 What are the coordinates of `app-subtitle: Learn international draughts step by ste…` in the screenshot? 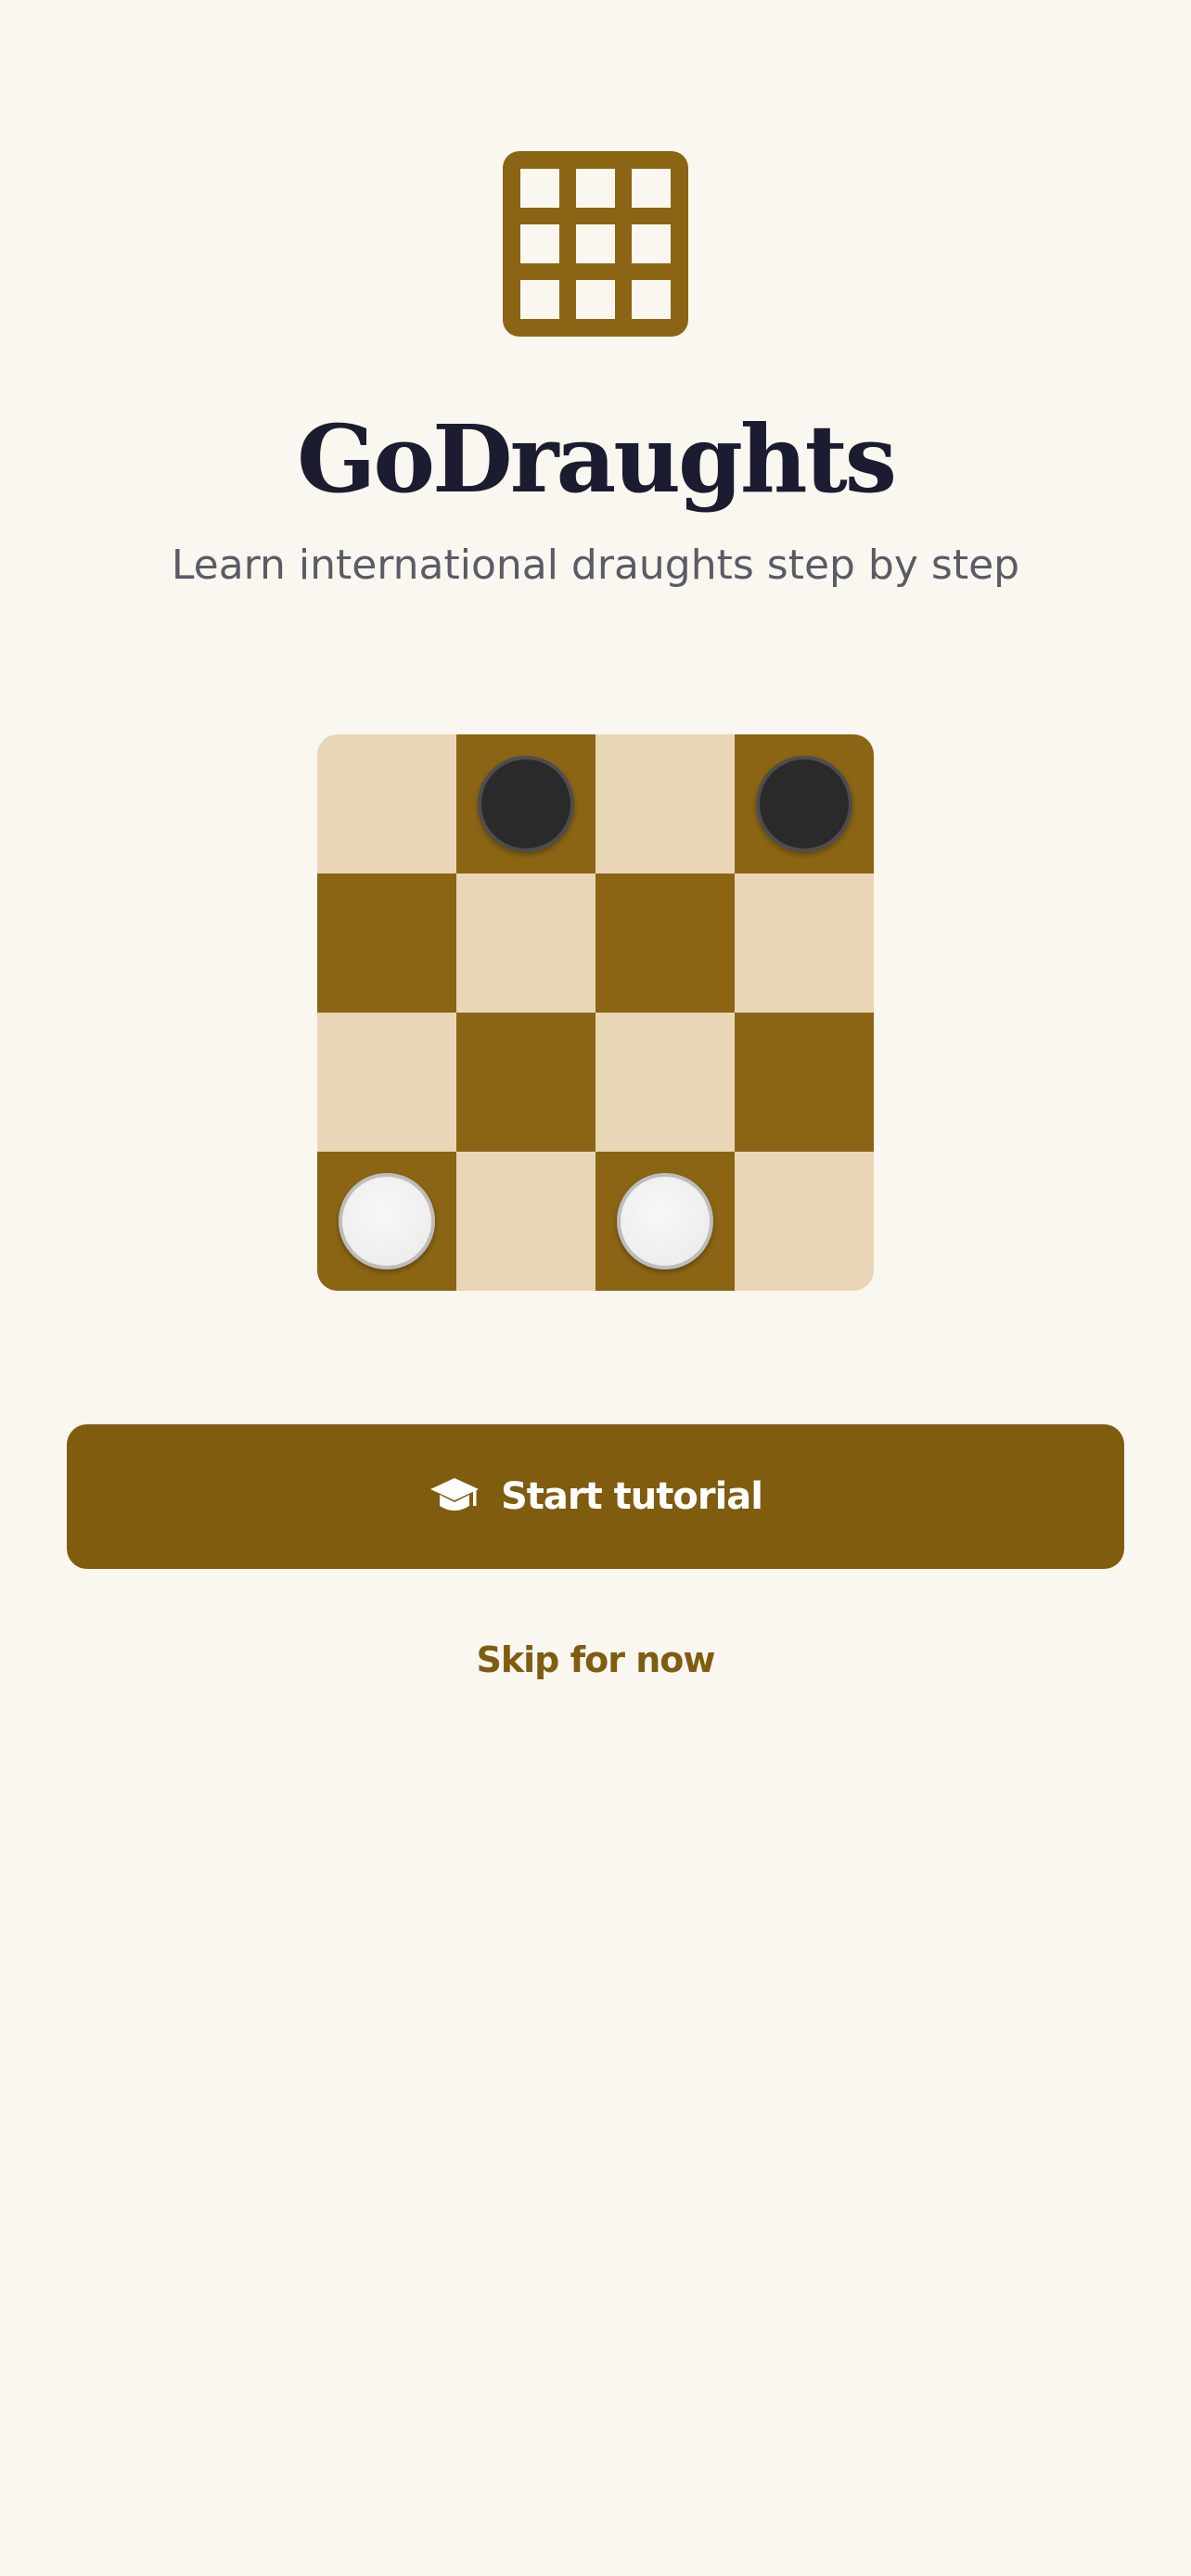 It's located at (595, 565).